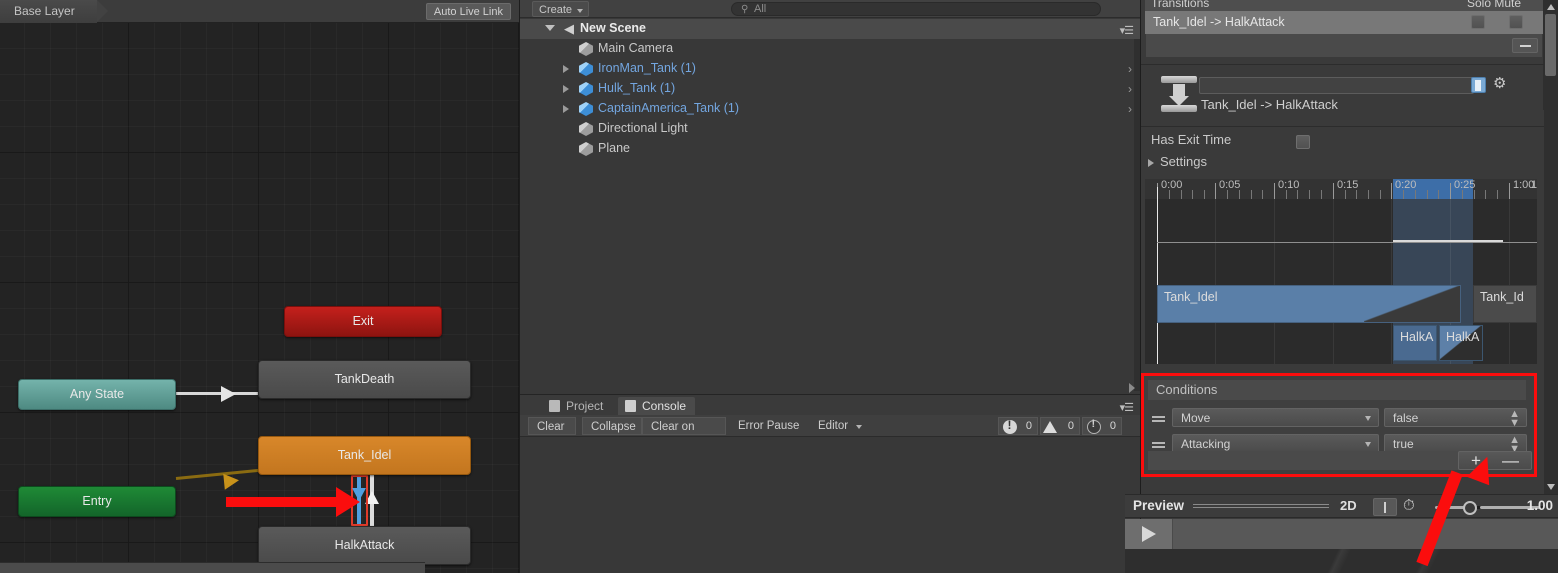 The image size is (1558, 573). Describe the element at coordinates (1478, 85) in the screenshot. I see `help-icon` at that location.